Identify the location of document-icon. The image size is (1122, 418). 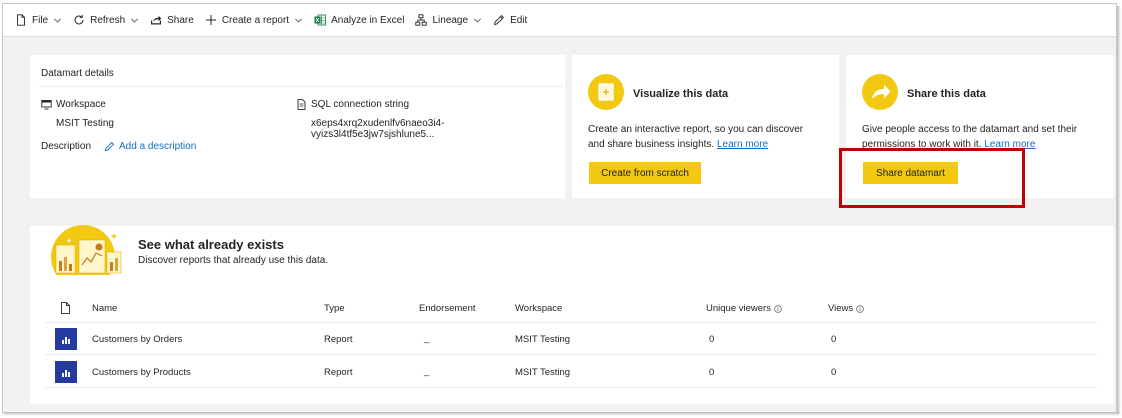
(21, 20).